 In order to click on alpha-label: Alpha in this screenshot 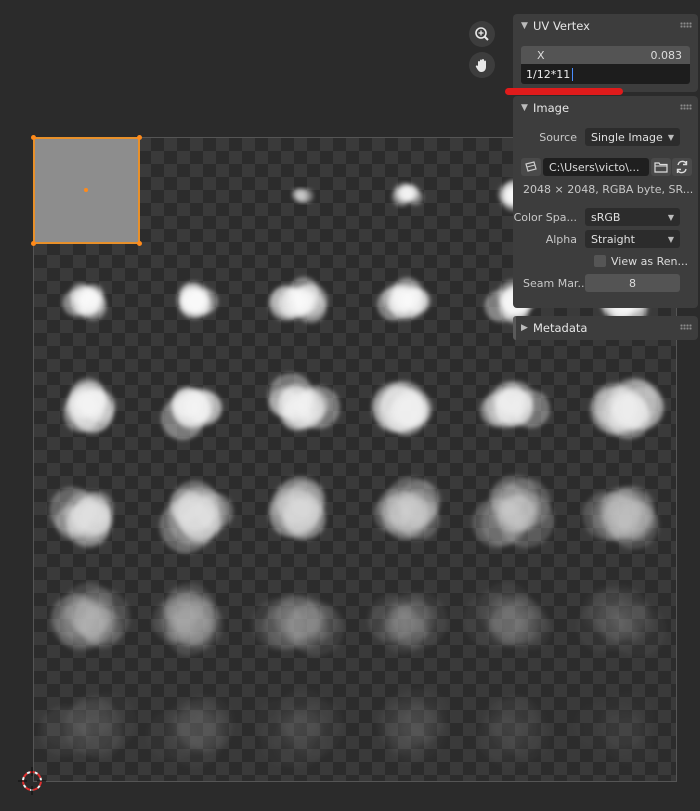, I will do `click(561, 239)`.